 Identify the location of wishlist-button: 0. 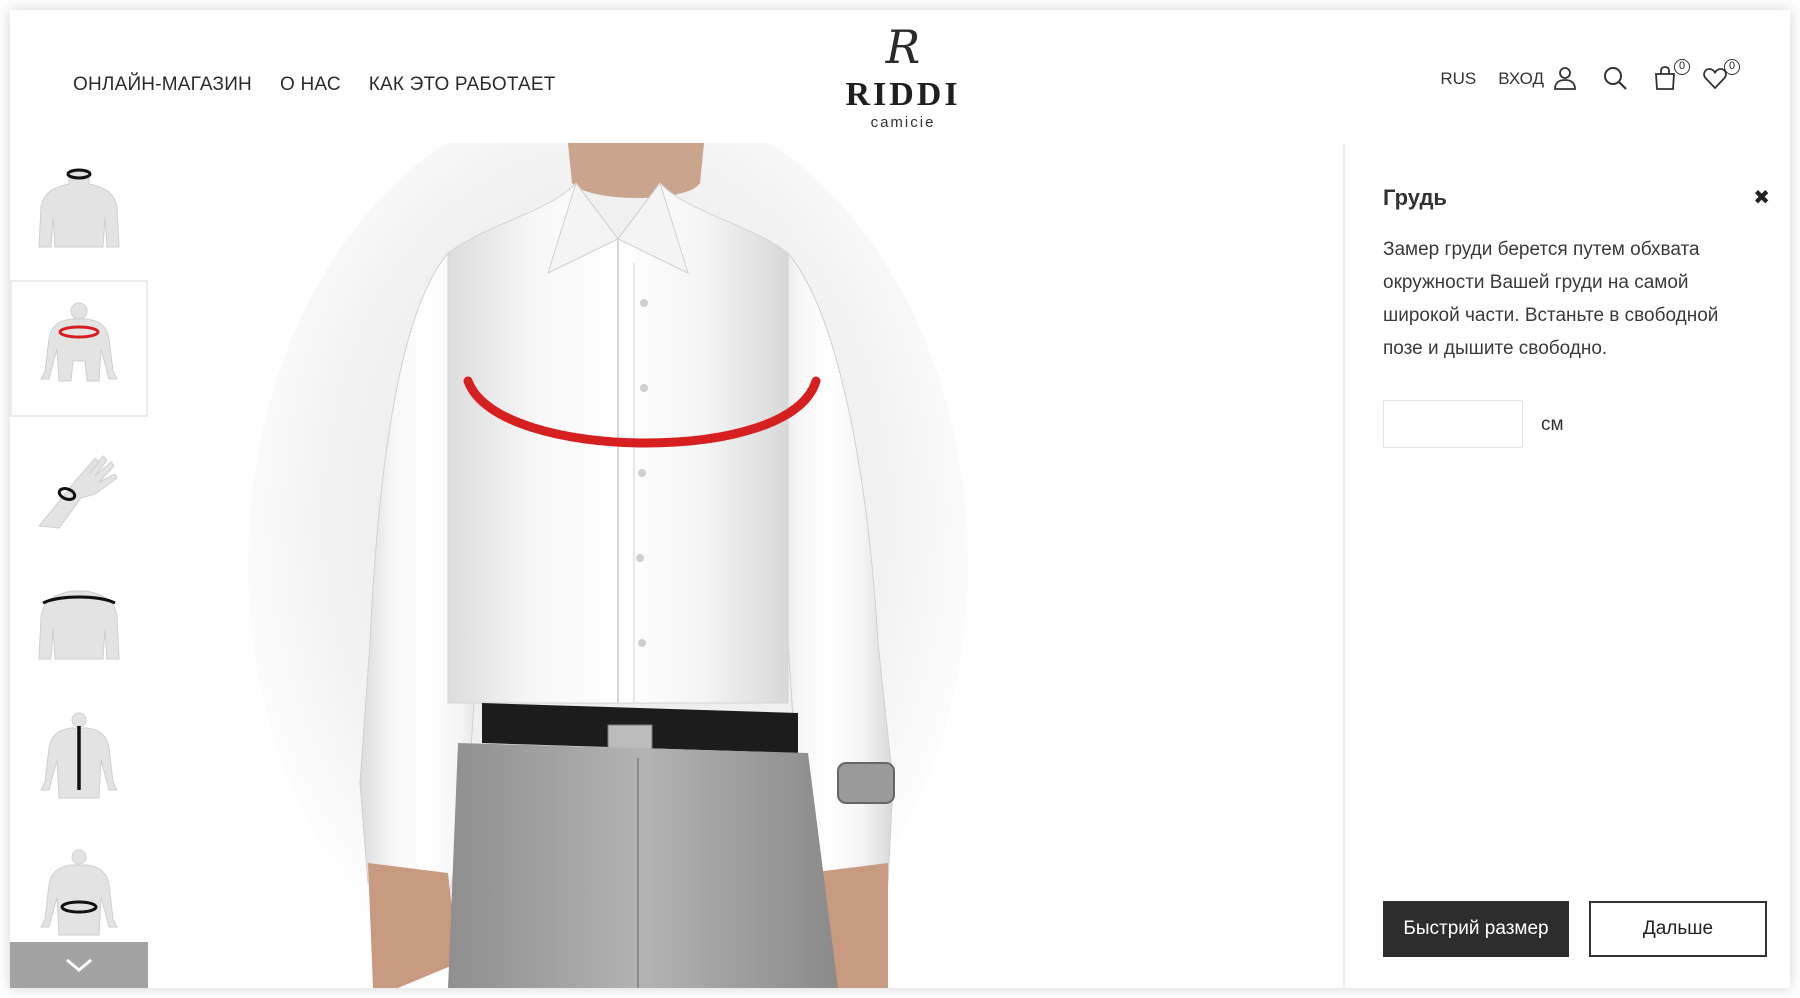
(1721, 76).